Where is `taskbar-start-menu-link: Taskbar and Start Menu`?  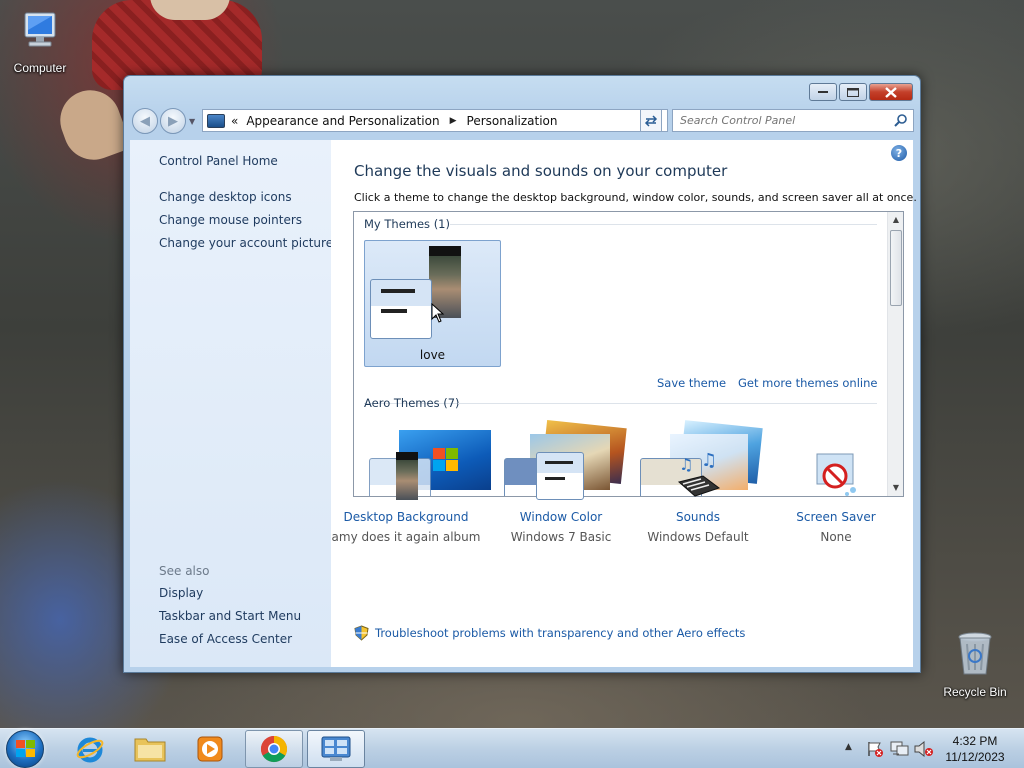 taskbar-start-menu-link: Taskbar and Start Menu is located at coordinates (230, 616).